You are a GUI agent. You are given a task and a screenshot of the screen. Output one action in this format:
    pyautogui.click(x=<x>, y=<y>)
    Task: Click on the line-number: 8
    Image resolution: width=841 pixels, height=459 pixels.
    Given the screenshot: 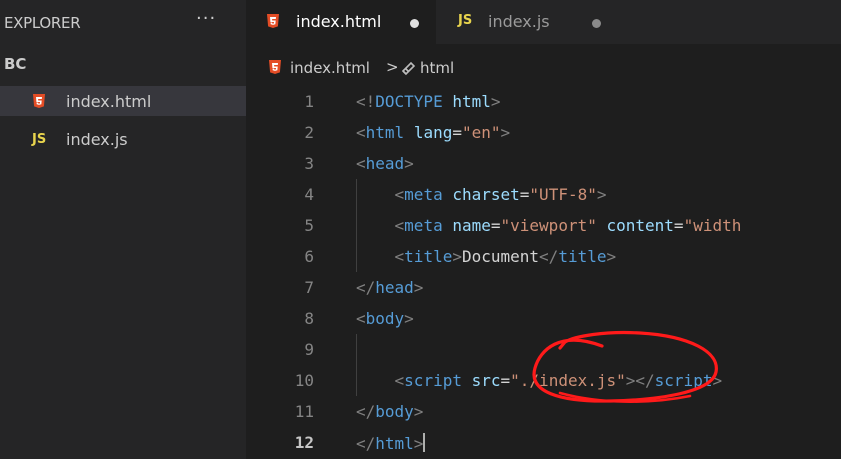 What is the action you would take?
    pyautogui.click(x=309, y=318)
    